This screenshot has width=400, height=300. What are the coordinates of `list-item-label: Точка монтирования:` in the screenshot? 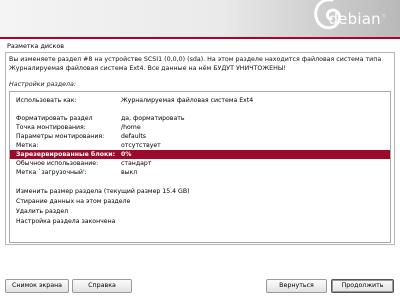 It's located at (51, 127).